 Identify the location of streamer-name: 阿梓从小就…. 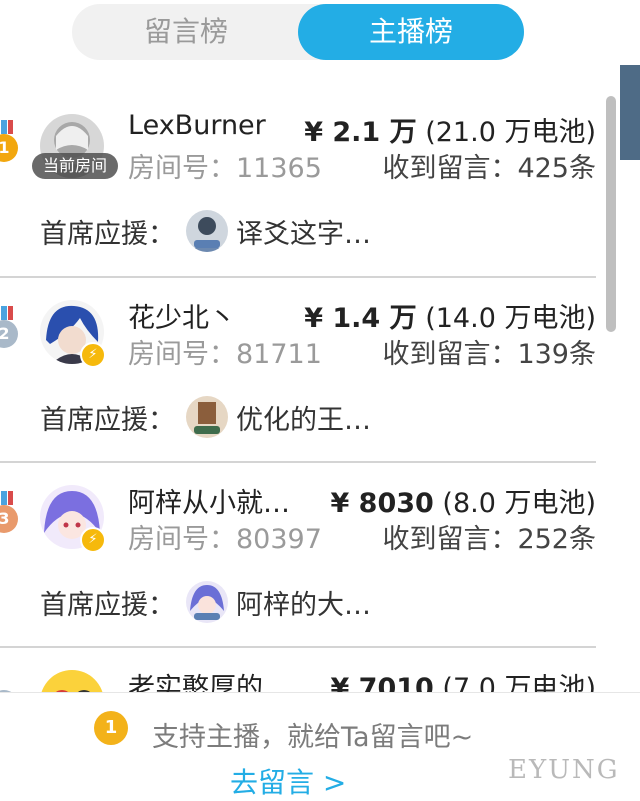
(209, 503).